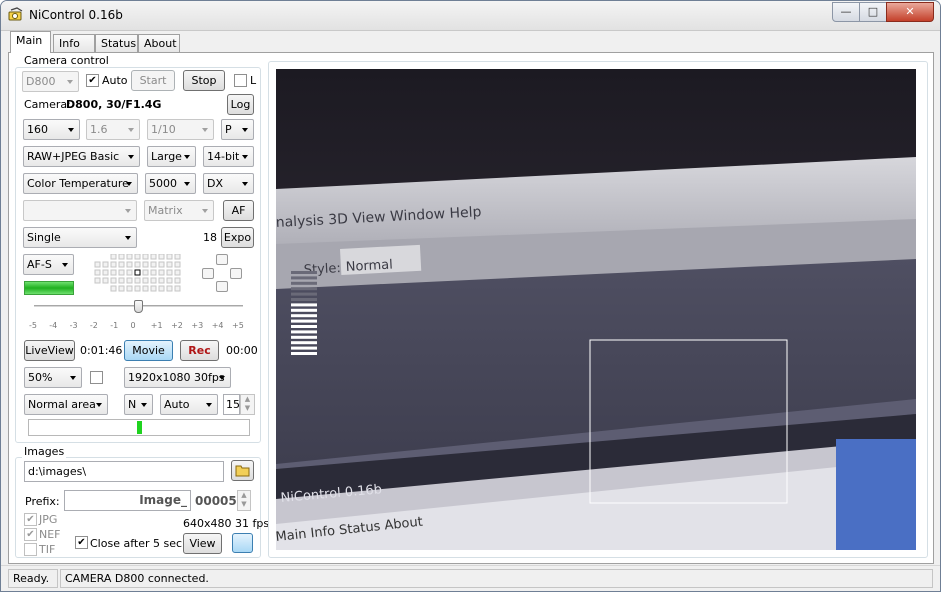  I want to click on movie-button: Movie, so click(148, 350).